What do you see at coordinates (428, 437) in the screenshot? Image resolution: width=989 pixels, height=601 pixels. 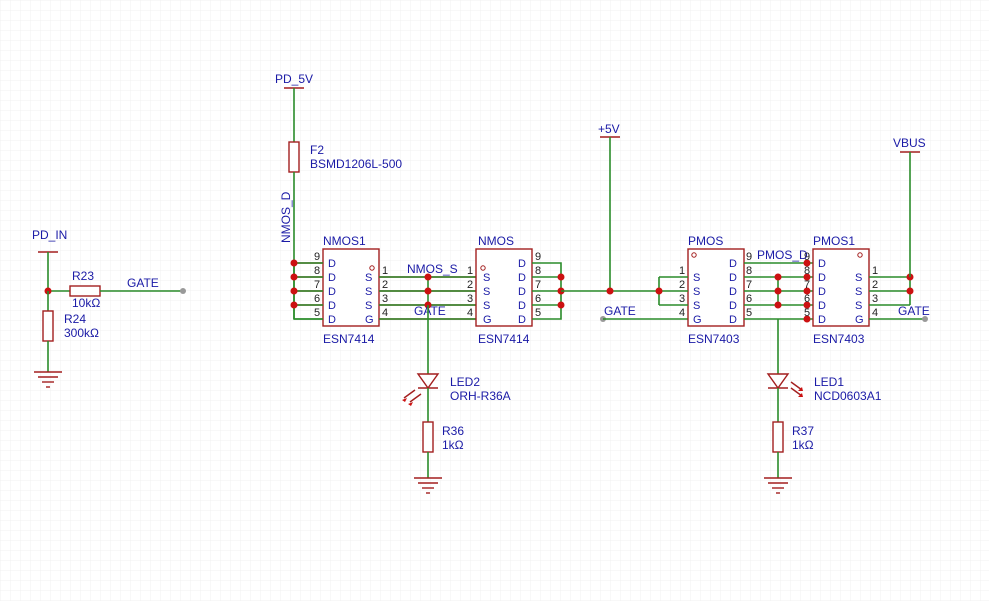 I see `resistor-r36` at bounding box center [428, 437].